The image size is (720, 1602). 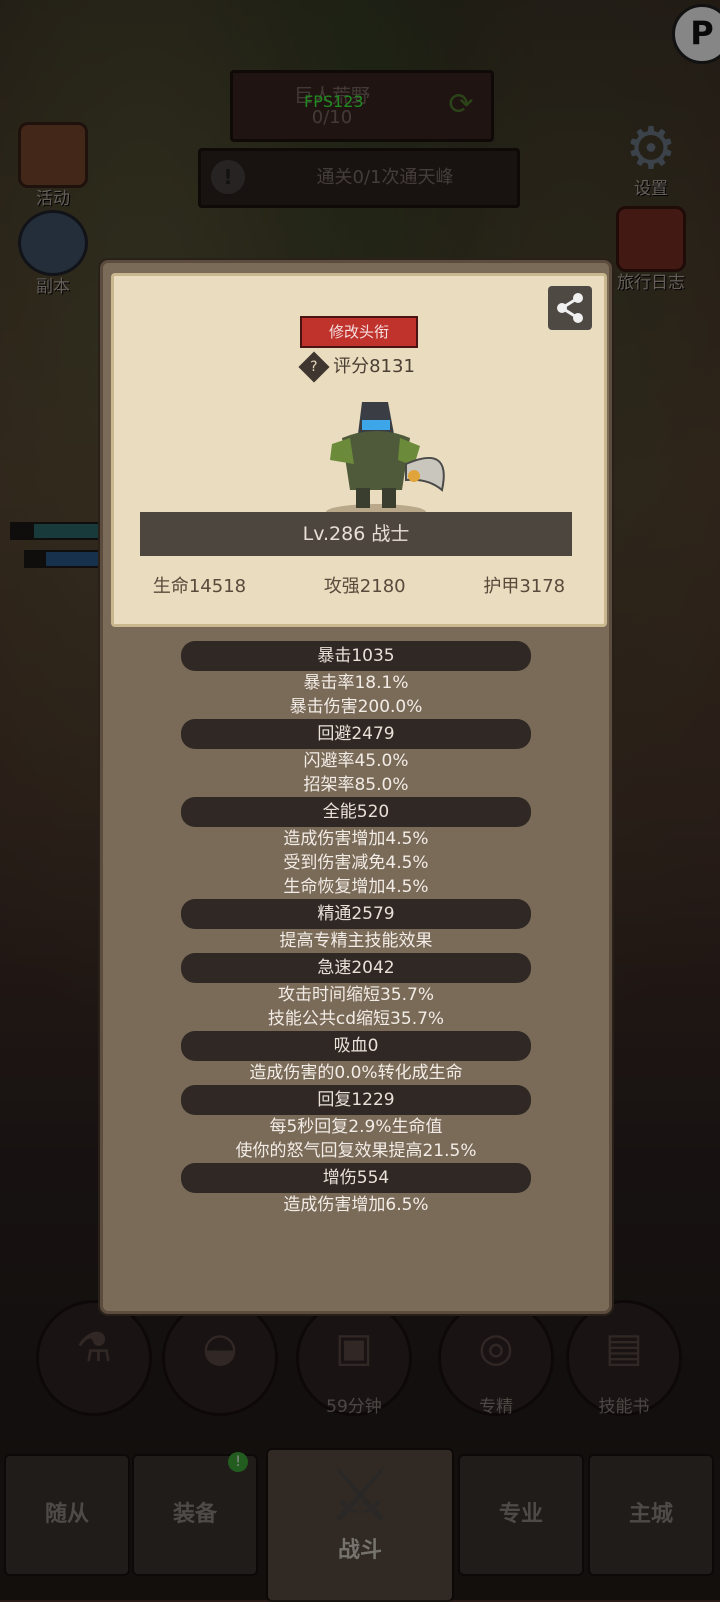 What do you see at coordinates (356, 914) in the screenshot?
I see `attribute-header: 精通2579` at bounding box center [356, 914].